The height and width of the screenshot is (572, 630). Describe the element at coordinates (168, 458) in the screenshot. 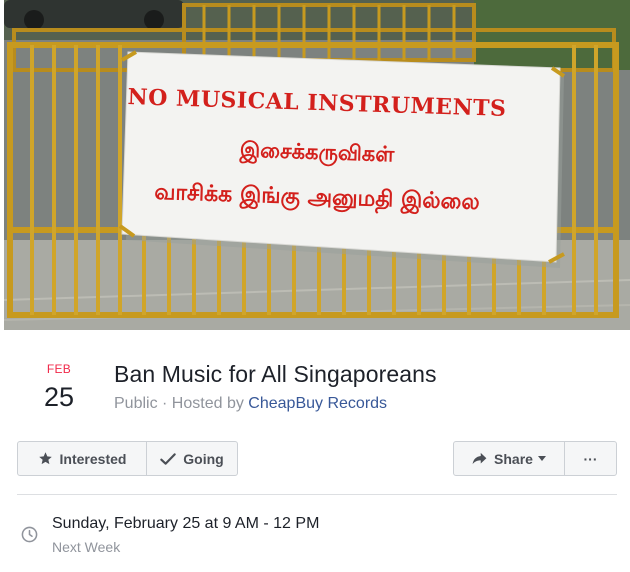

I see `check-icon` at that location.